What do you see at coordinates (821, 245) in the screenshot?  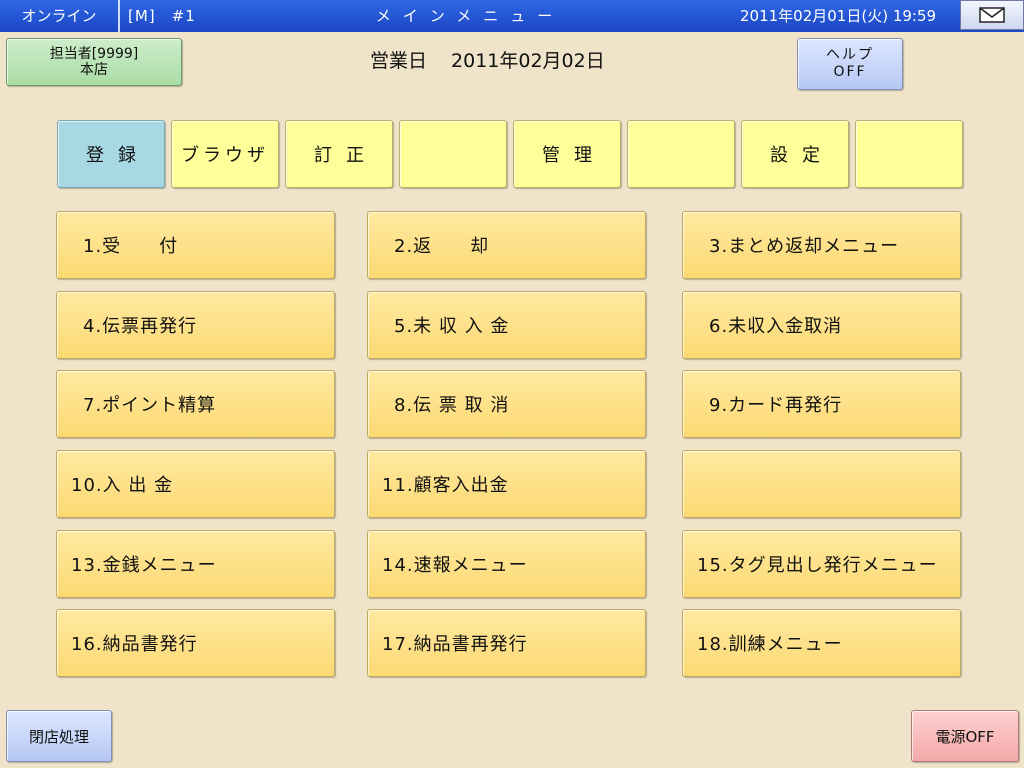 I see `menu-batch-return: 3.まとめ返却メニュー` at bounding box center [821, 245].